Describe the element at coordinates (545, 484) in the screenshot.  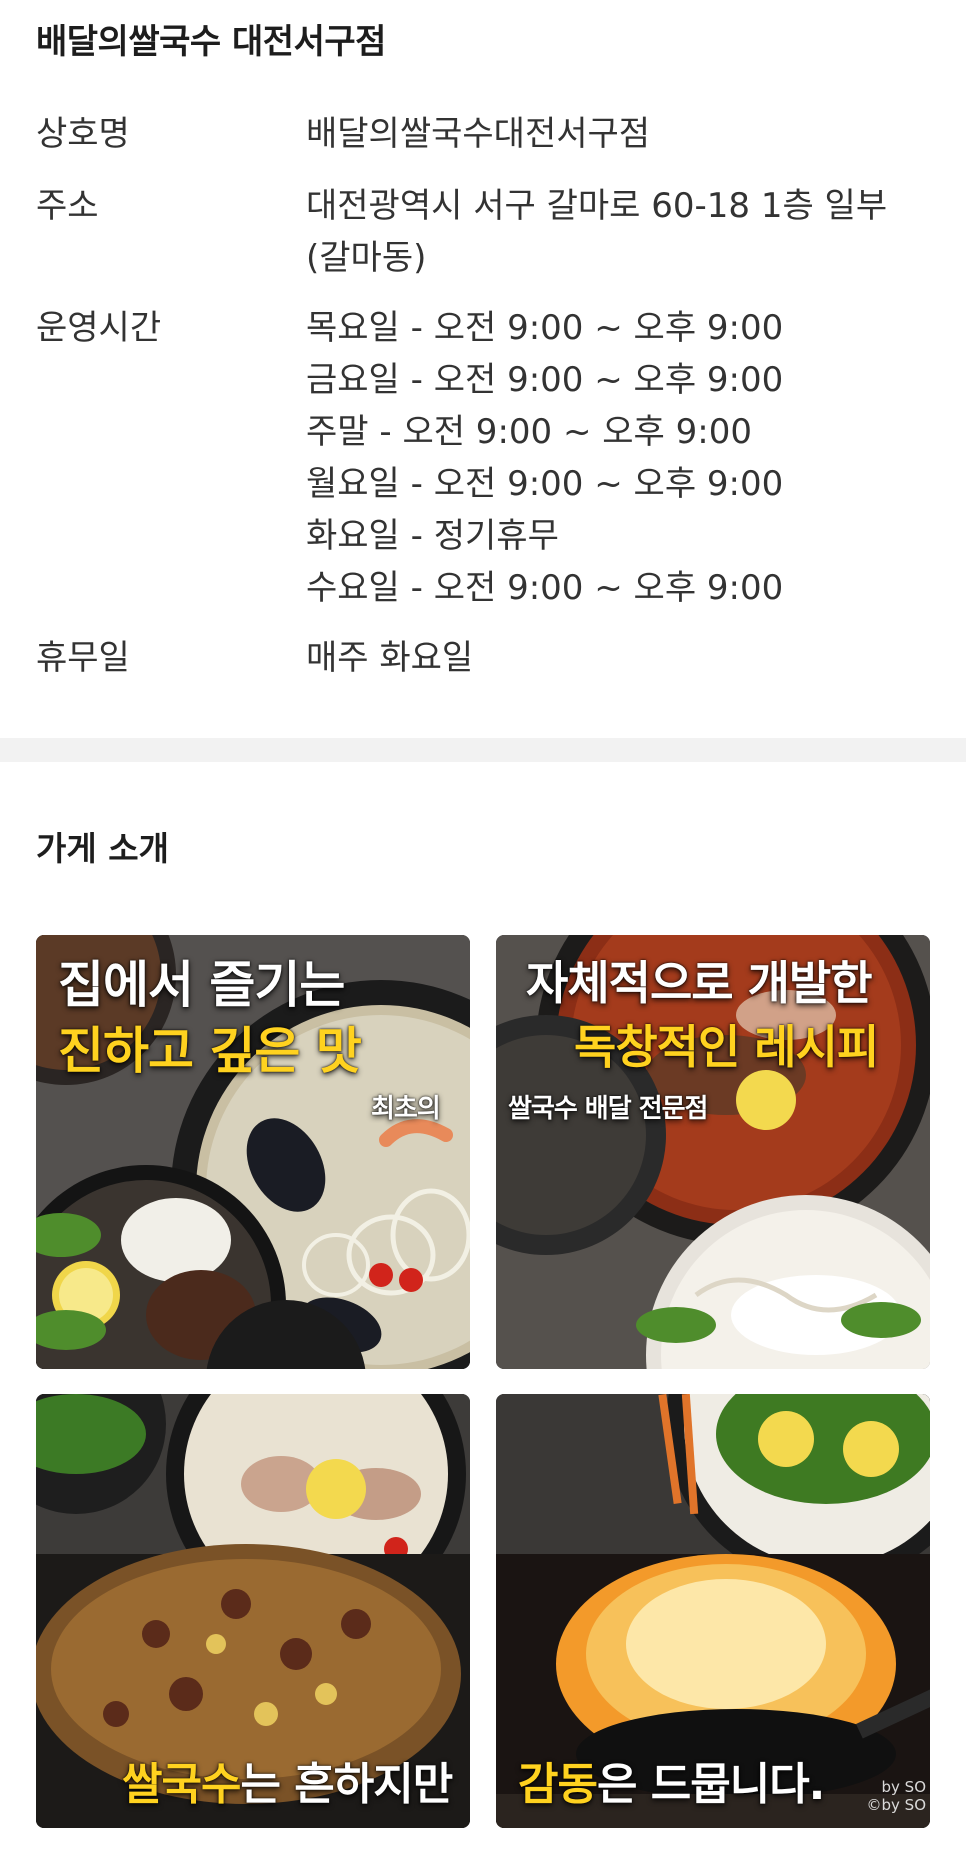
I see `hours-item: 월요일 - 오전 9:00 ~ 오후 9:00` at that location.